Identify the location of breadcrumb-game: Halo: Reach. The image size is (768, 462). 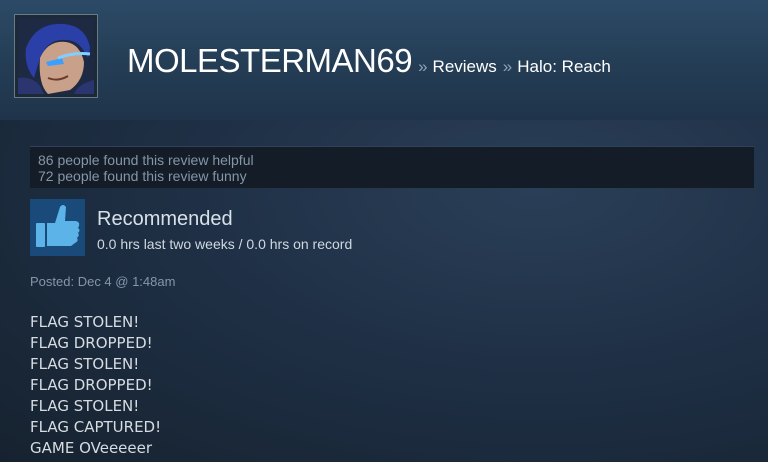
(564, 67).